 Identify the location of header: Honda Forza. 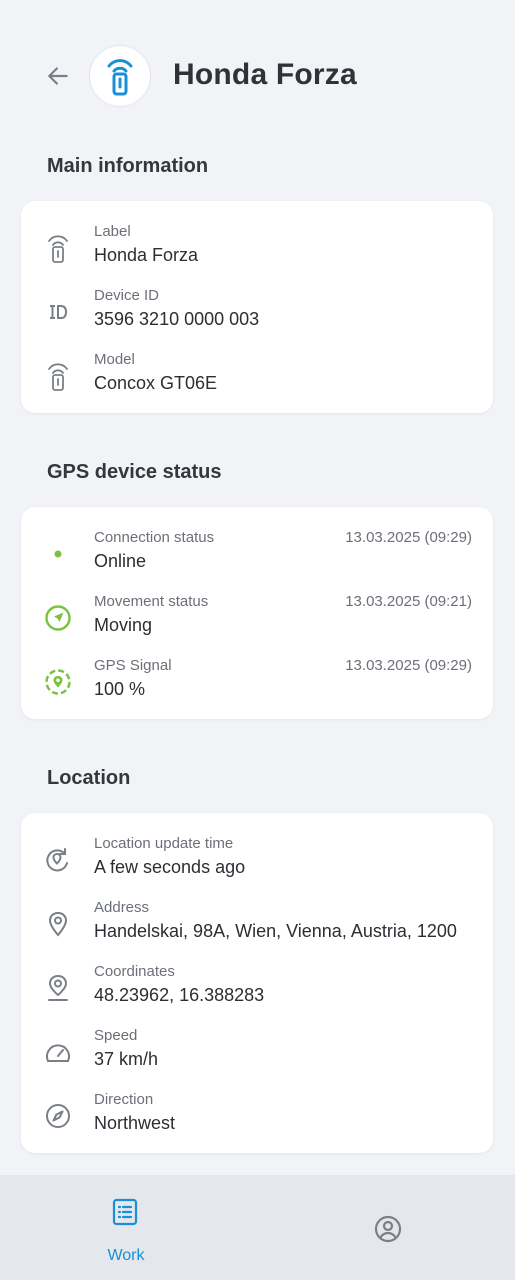
(257, 75).